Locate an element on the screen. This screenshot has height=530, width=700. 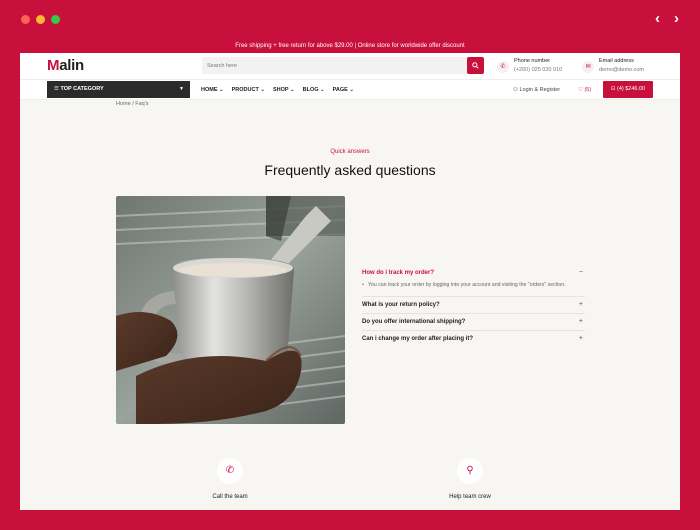
main-nav: HOME ⌄ PRODUCT ⌄ SHOP ⌄ BLOG ⌄ PAGE ⌄ is located at coordinates (281, 90).